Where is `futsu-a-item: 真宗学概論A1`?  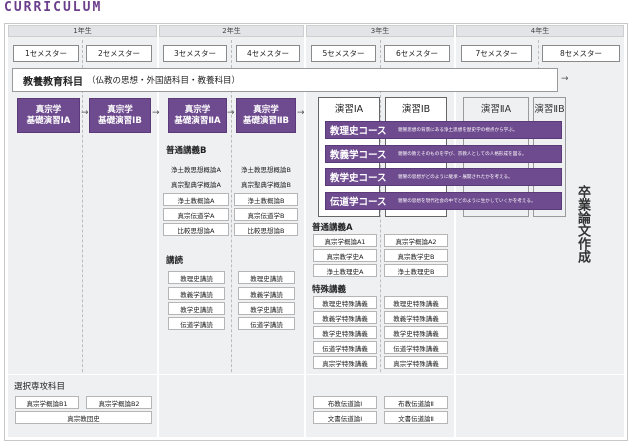 futsu-a-item: 真宗学概論A1 is located at coordinates (345, 240).